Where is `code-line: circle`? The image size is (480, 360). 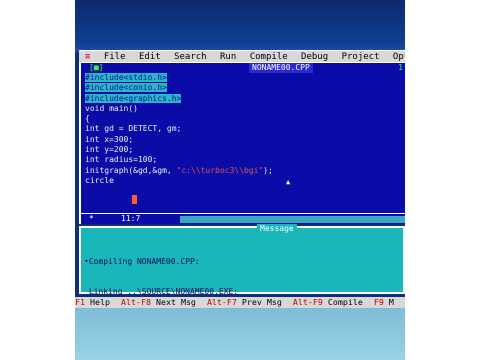
code-line: circle is located at coordinates (244, 181).